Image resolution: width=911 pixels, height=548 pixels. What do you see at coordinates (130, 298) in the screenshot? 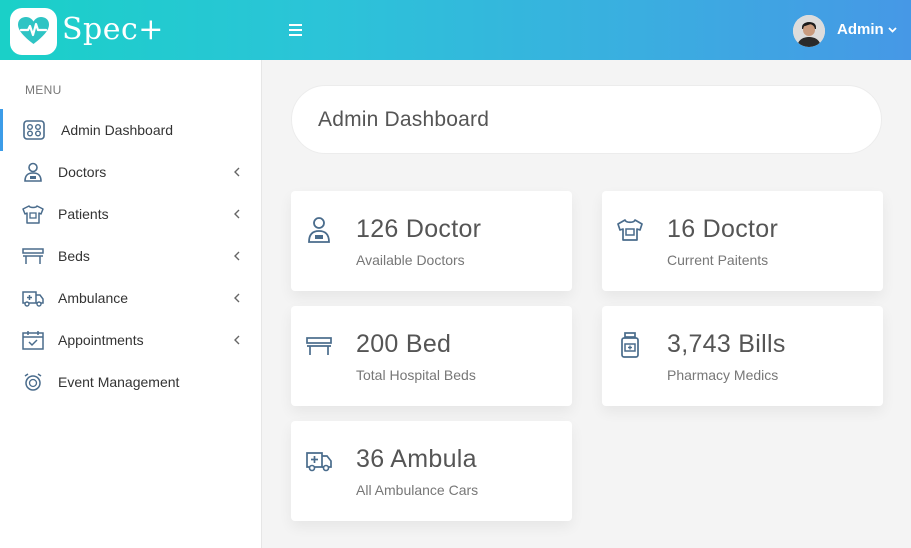
I see `sidebar-item-ambulance: Ambulance` at bounding box center [130, 298].